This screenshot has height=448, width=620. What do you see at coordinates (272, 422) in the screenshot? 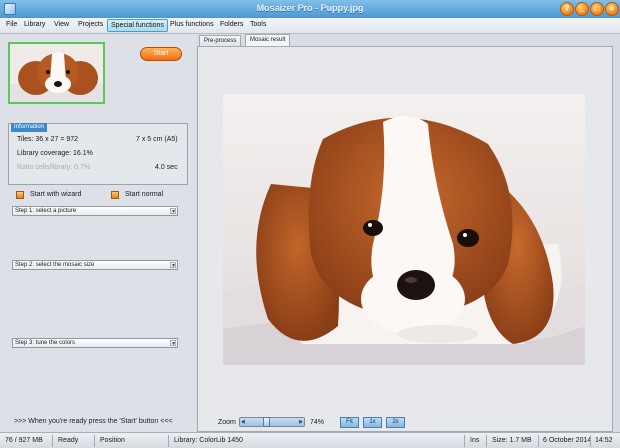
I see `zoom-slider: ◀ ▶` at bounding box center [272, 422].